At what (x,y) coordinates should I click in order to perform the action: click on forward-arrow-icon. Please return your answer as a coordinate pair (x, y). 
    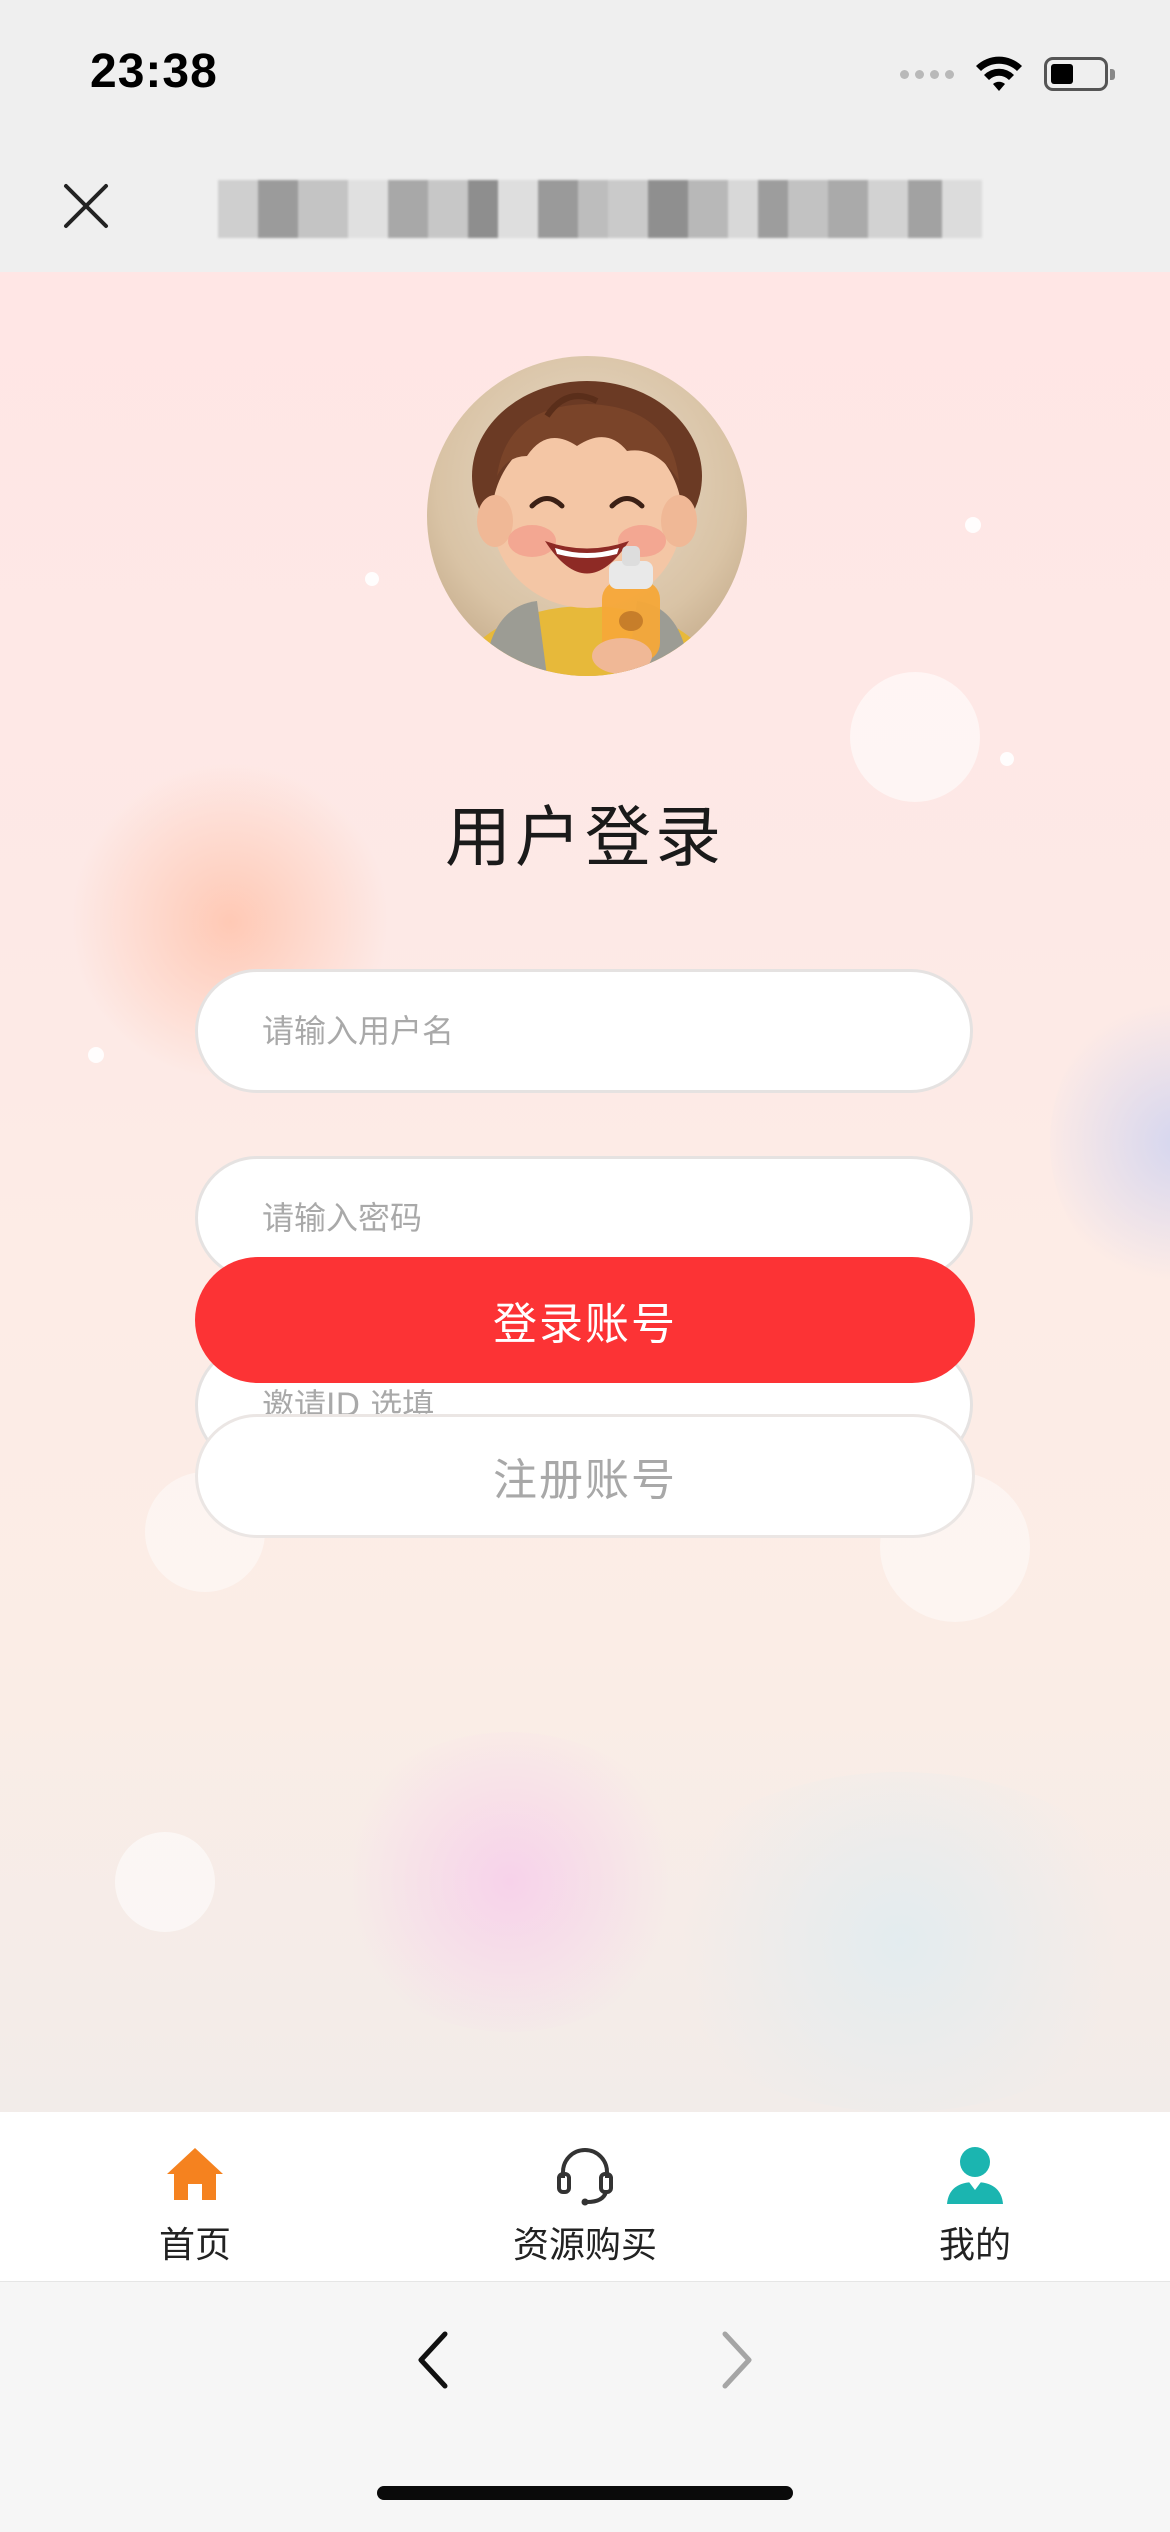
    Looking at the image, I should click on (735, 2360).